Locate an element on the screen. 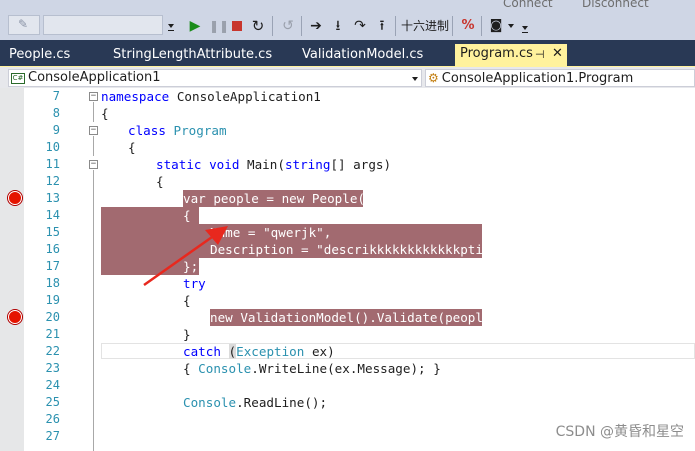 This screenshot has height=451, width=695. code-line-23: { Console.WriteLine(ex.Message); } is located at coordinates (312, 368).